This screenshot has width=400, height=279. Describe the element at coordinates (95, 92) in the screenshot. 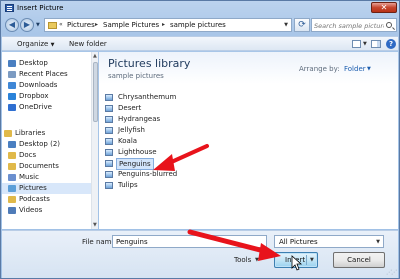

I see `scrollbar-thumb` at that location.